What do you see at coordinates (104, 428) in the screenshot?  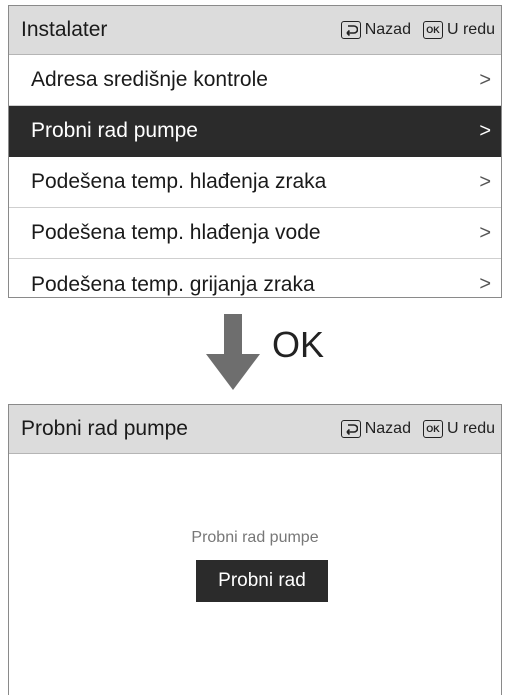 I see `screen-title: Probni rad pumpe` at bounding box center [104, 428].